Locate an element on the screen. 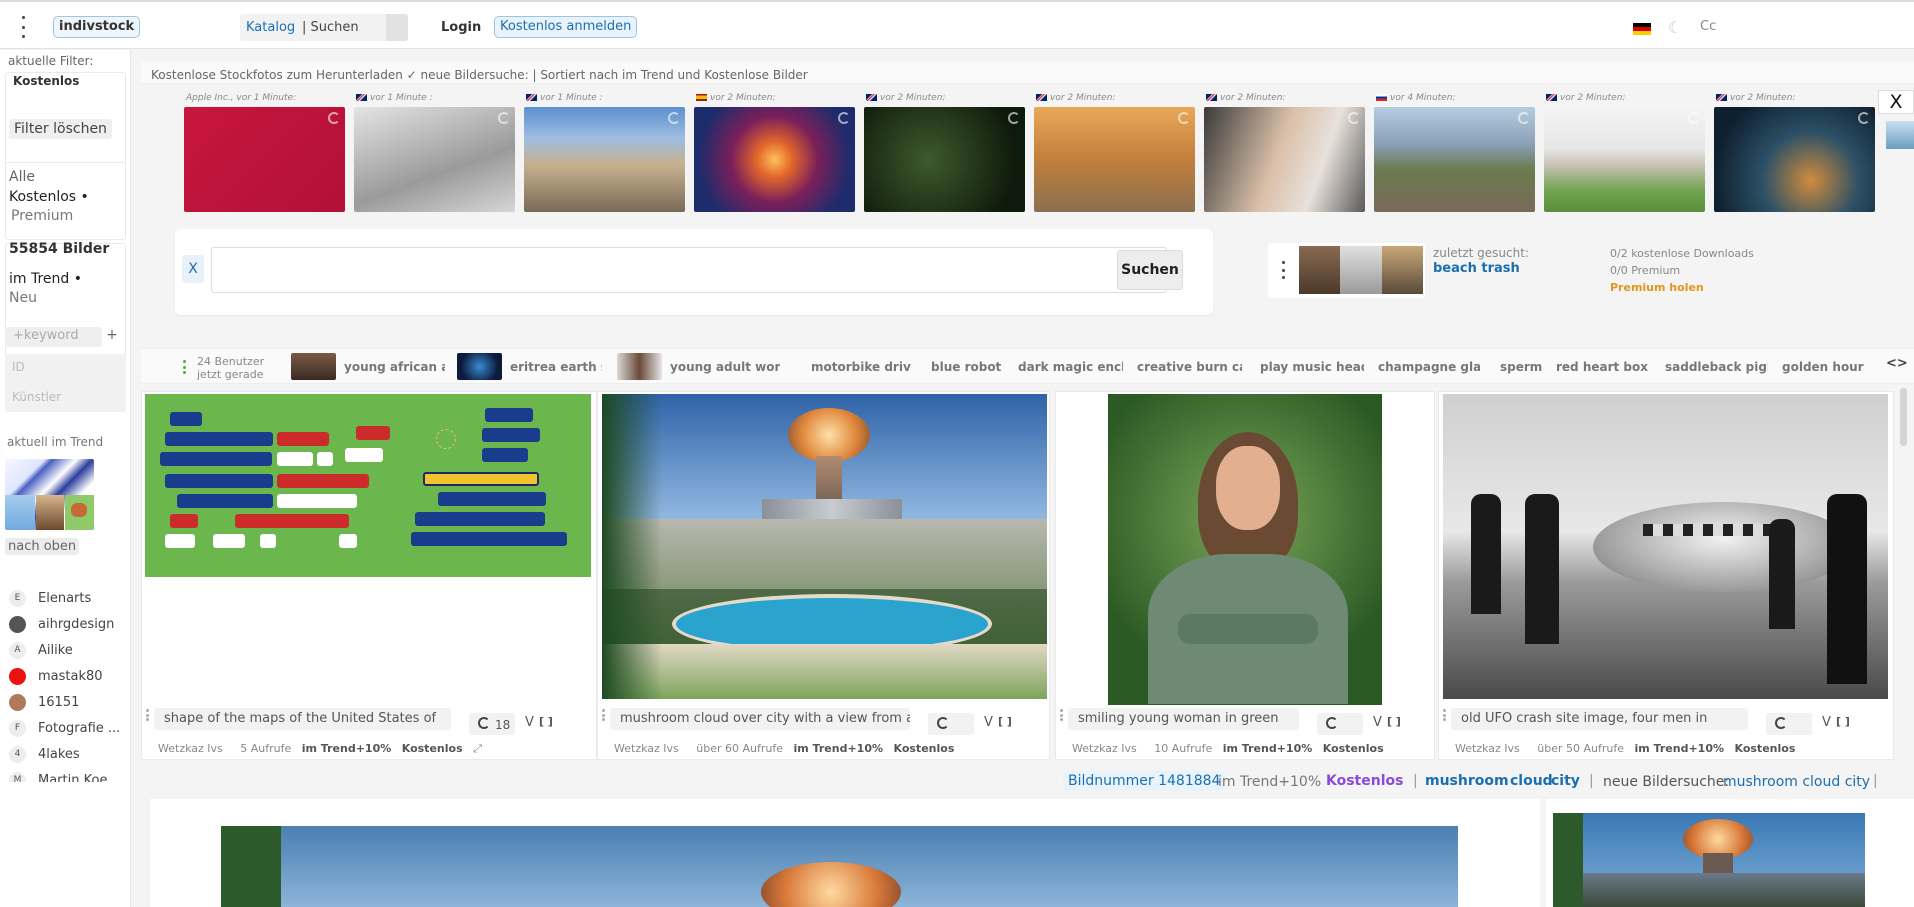 The width and height of the screenshot is (1914, 907). keyword-chip: creative burn ca is located at coordinates (1189, 366).